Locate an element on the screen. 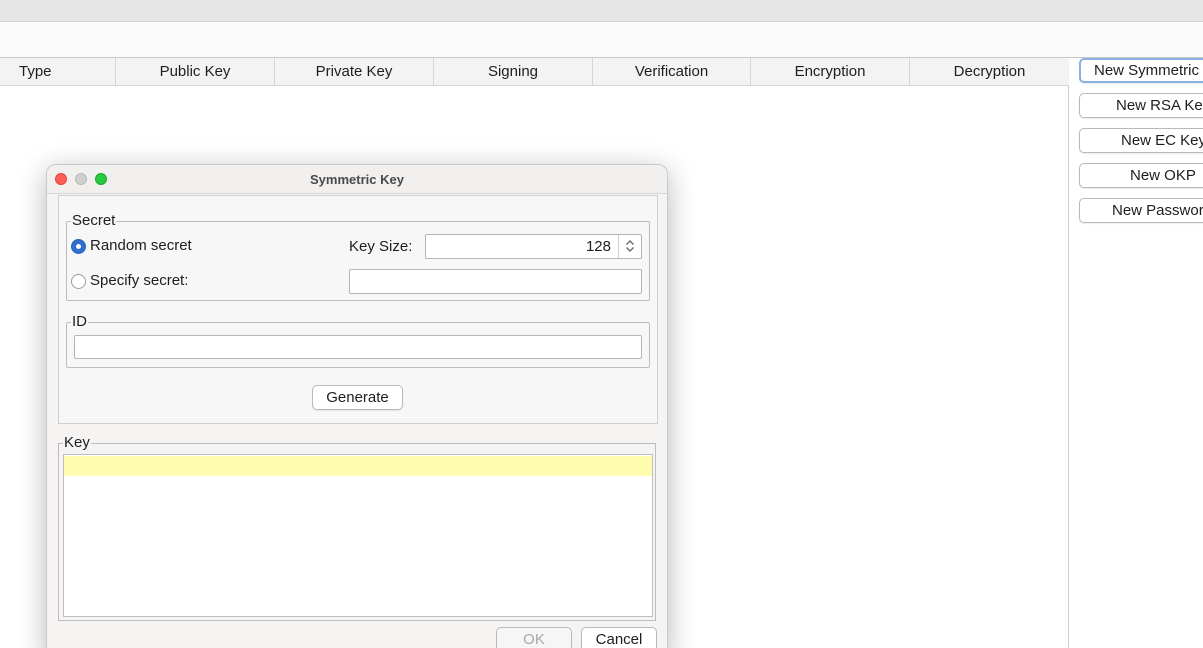 This screenshot has width=1203, height=648. id-group: ID is located at coordinates (358, 340).